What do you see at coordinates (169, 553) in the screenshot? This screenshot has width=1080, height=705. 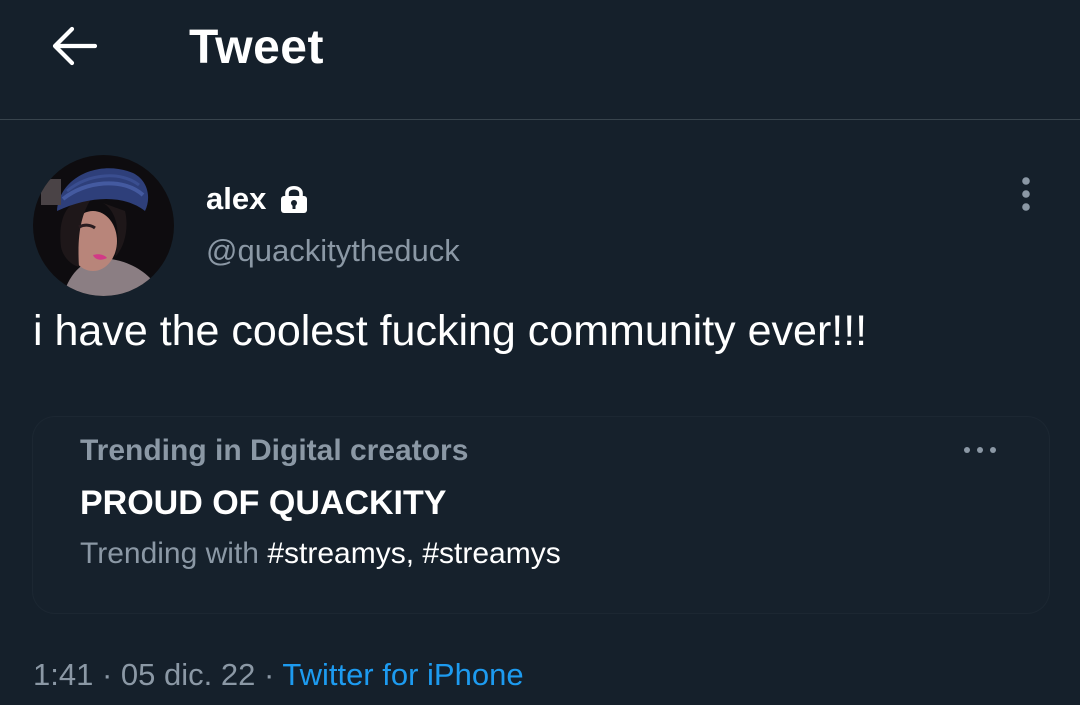 I see `trend-with-label: Trending with` at bounding box center [169, 553].